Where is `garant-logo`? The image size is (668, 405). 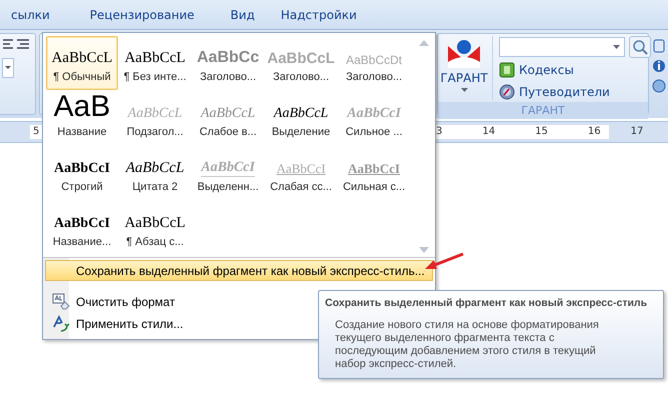
garant-logo is located at coordinates (464, 53).